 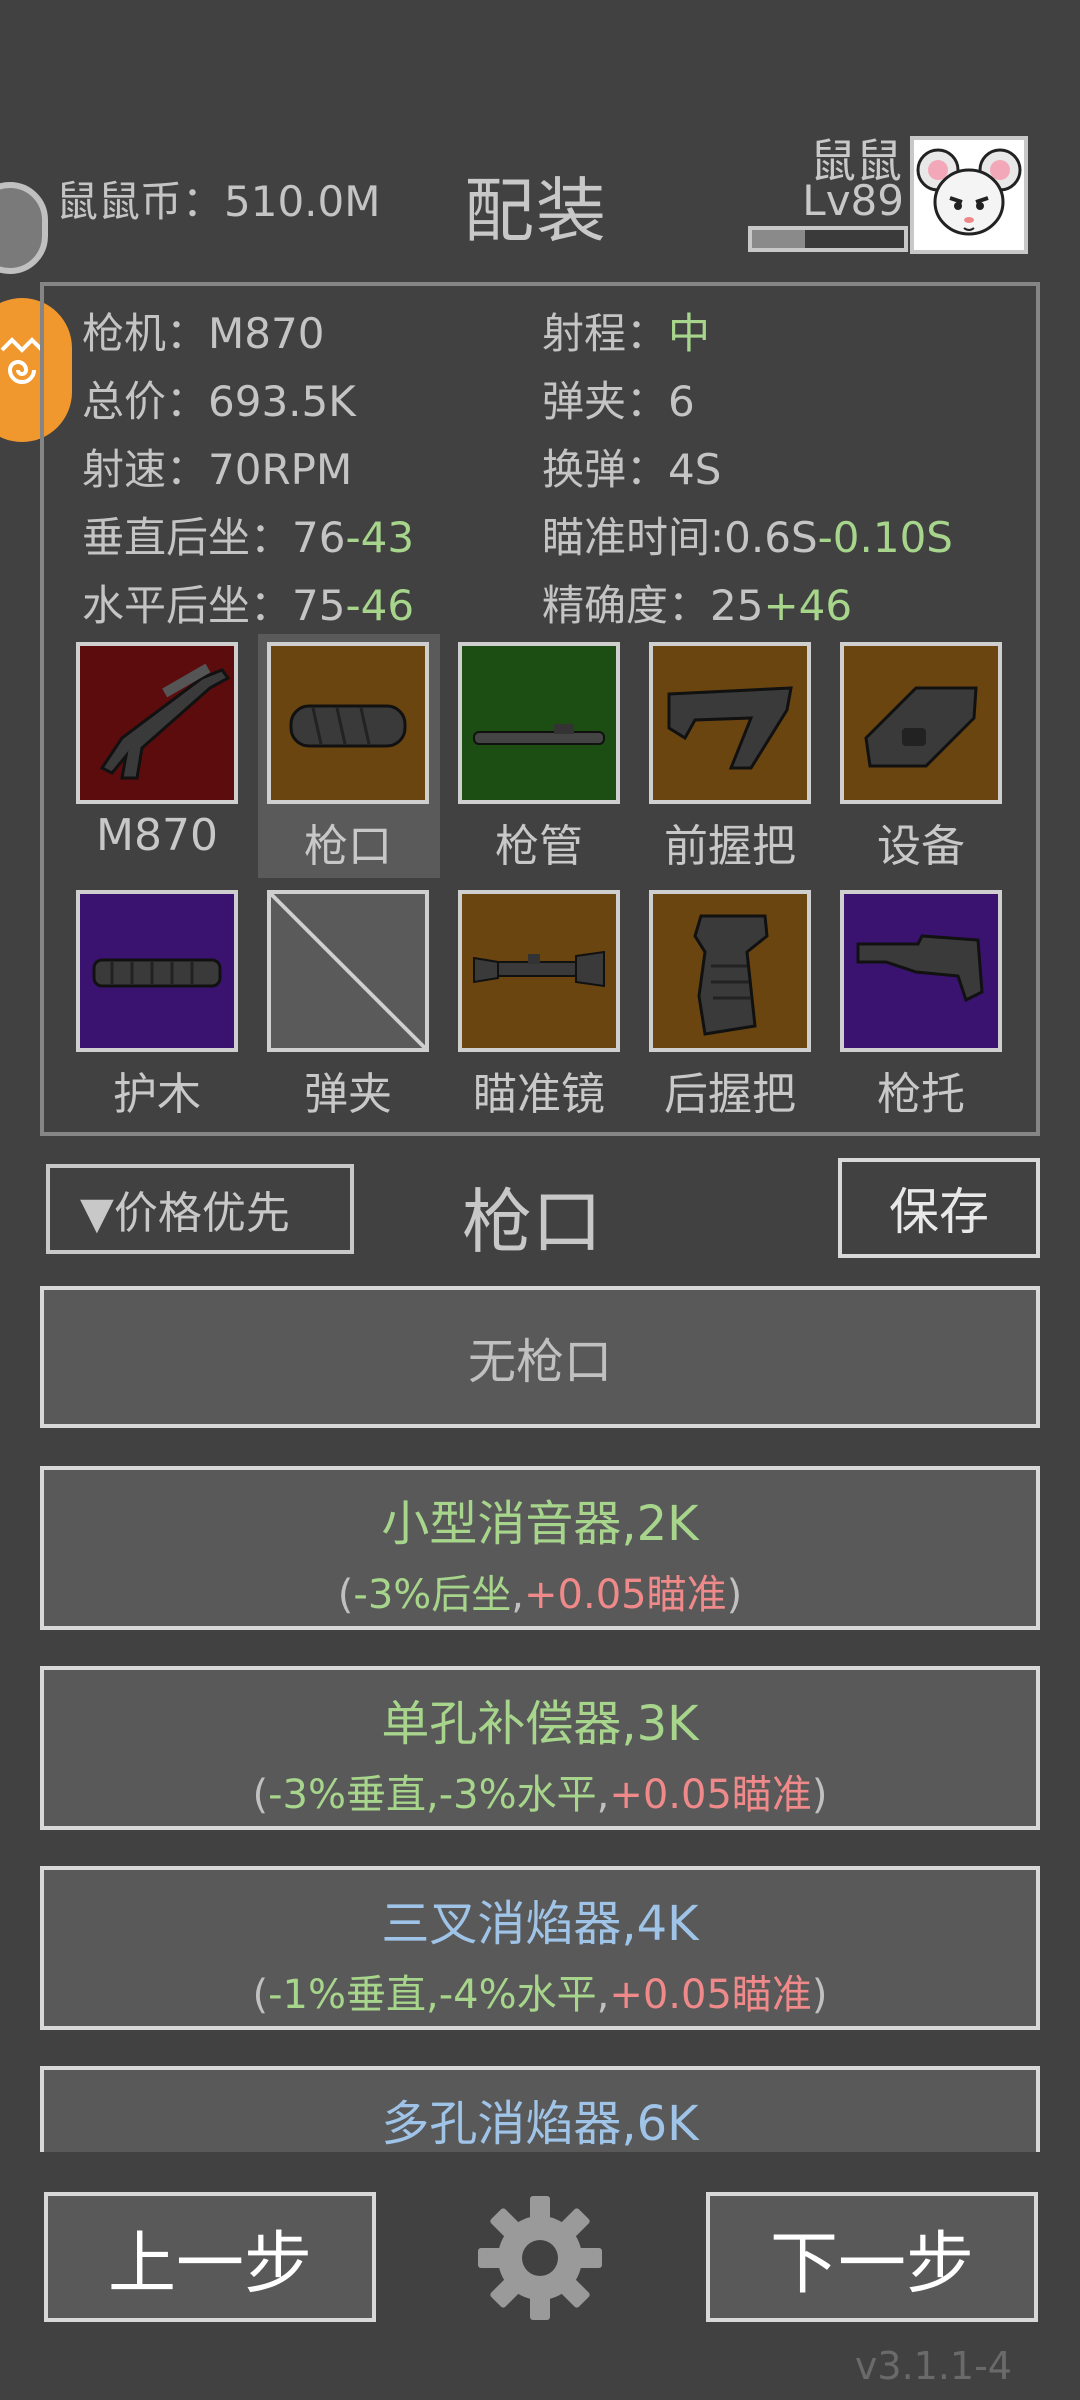 I want to click on slot-scope, so click(x=539, y=971).